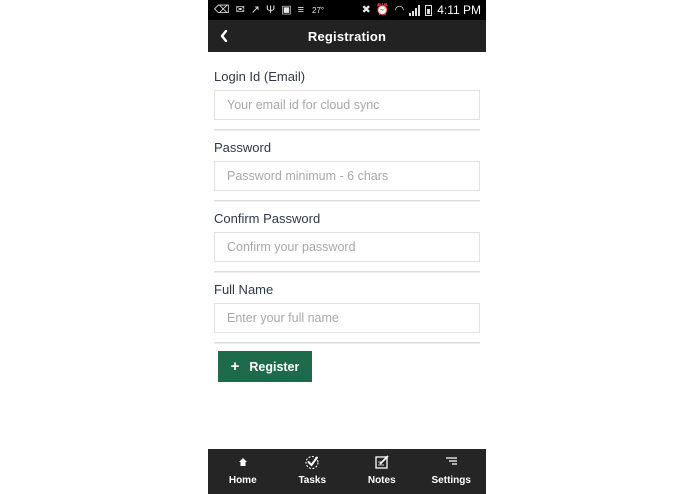  I want to click on settings-icon, so click(451, 462).